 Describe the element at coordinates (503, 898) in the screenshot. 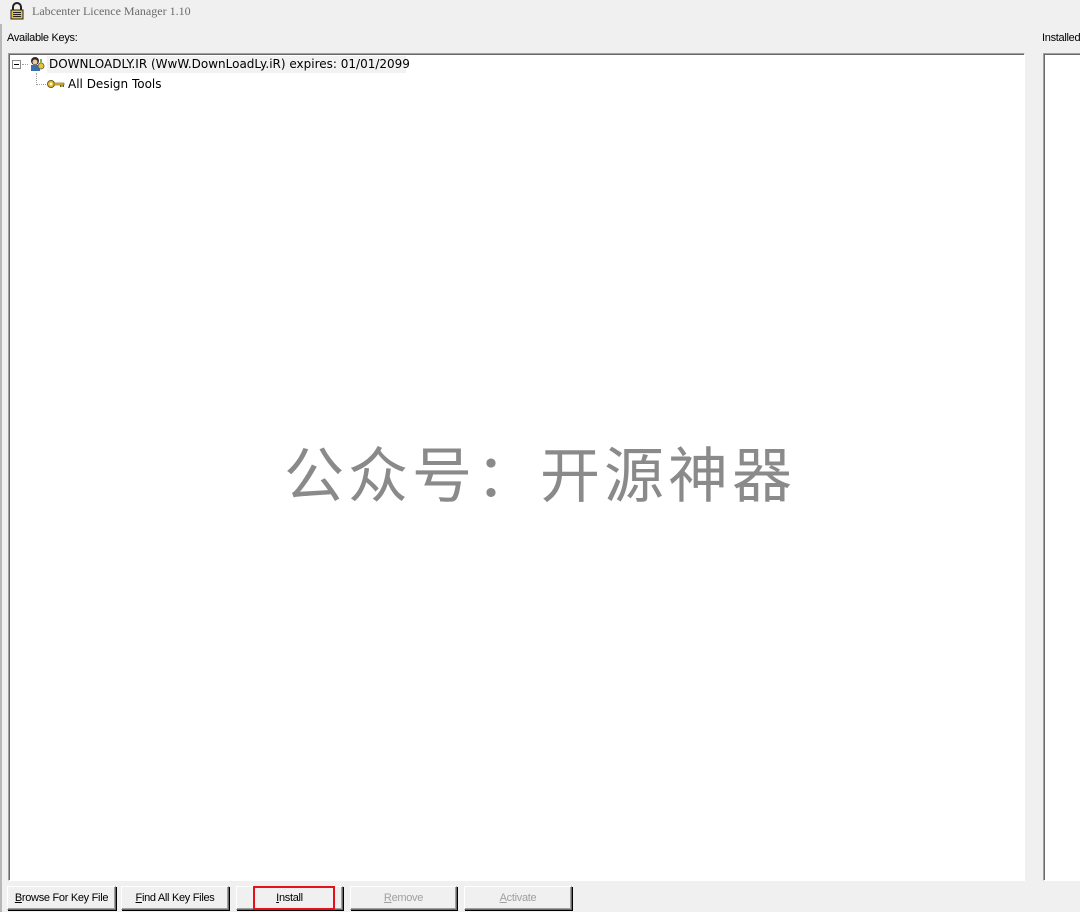

I see `activate-button-accel: A` at that location.